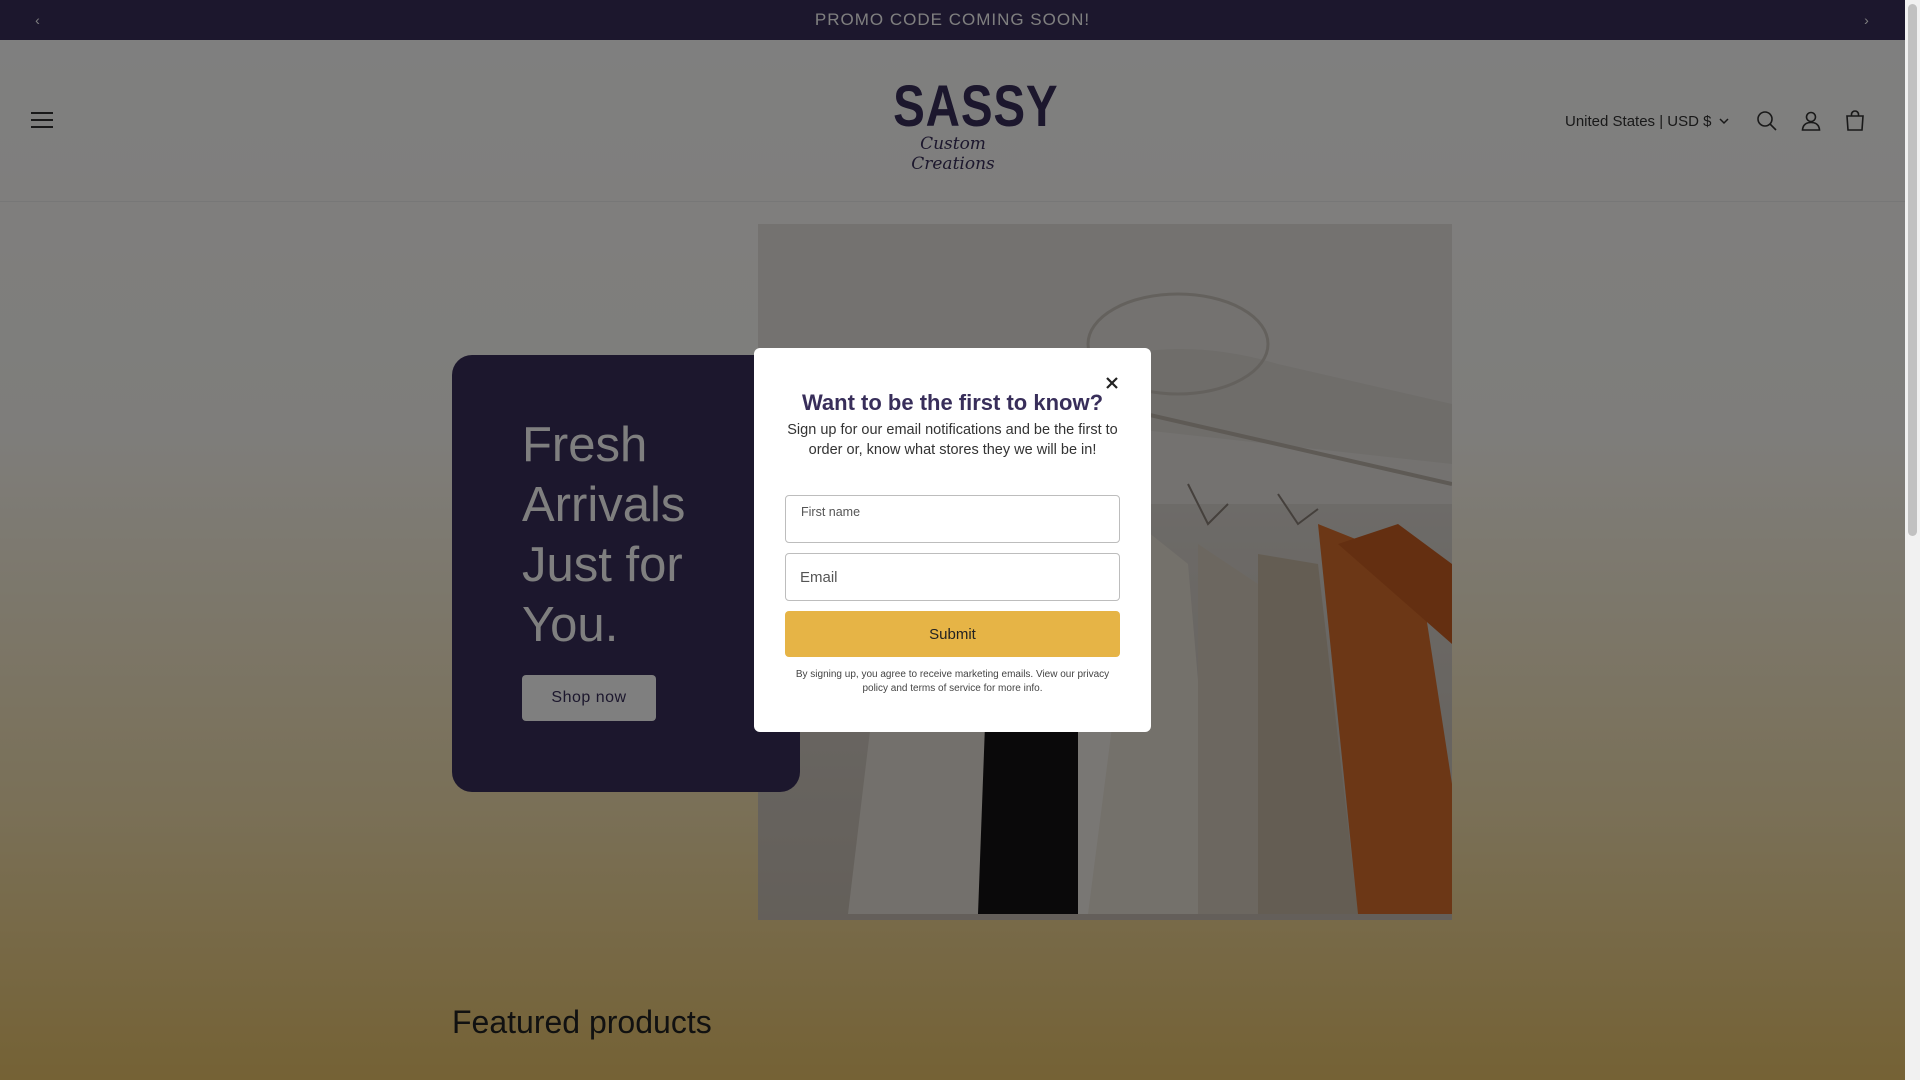 This screenshot has width=1920, height=1080. I want to click on popup-title: Want to be the first to know?, so click(952, 402).